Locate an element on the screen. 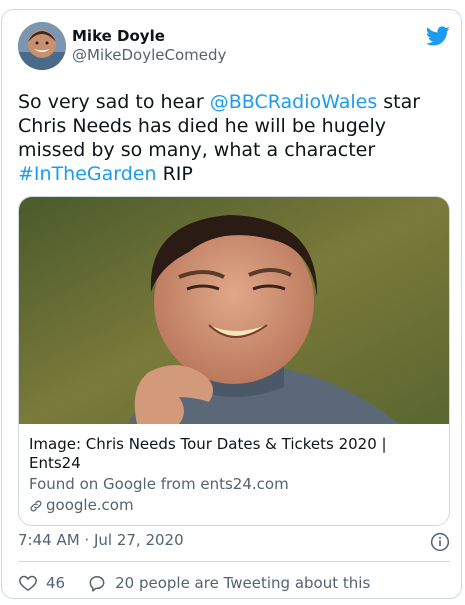 This screenshot has width=465, height=605. info-icon is located at coordinates (440, 542).